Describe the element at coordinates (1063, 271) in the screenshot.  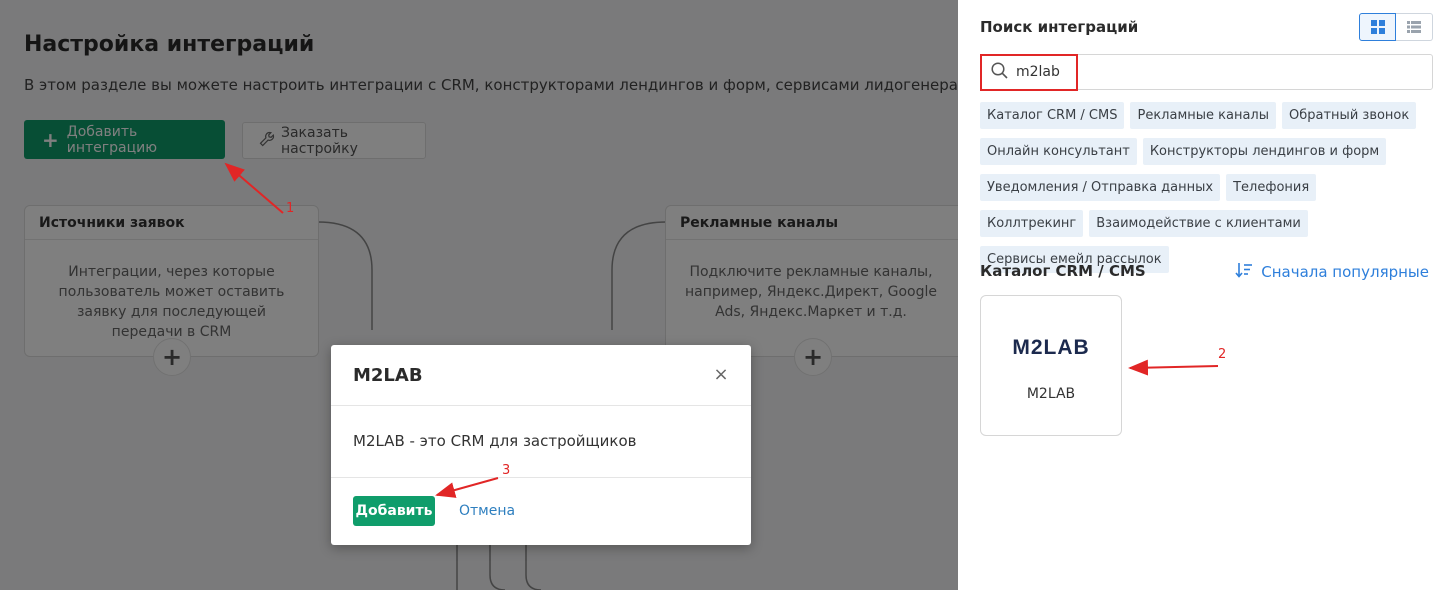
I see `catalog-section-title: Каталог CRM / CMS` at that location.